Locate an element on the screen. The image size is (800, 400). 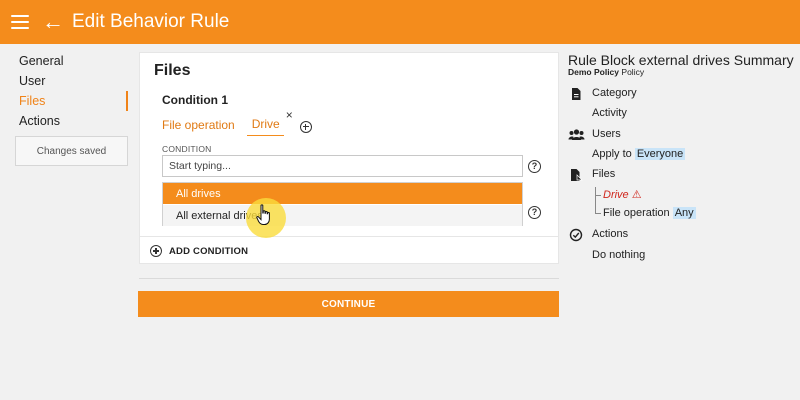
tree-branch-operation is located at coordinates (598, 213).